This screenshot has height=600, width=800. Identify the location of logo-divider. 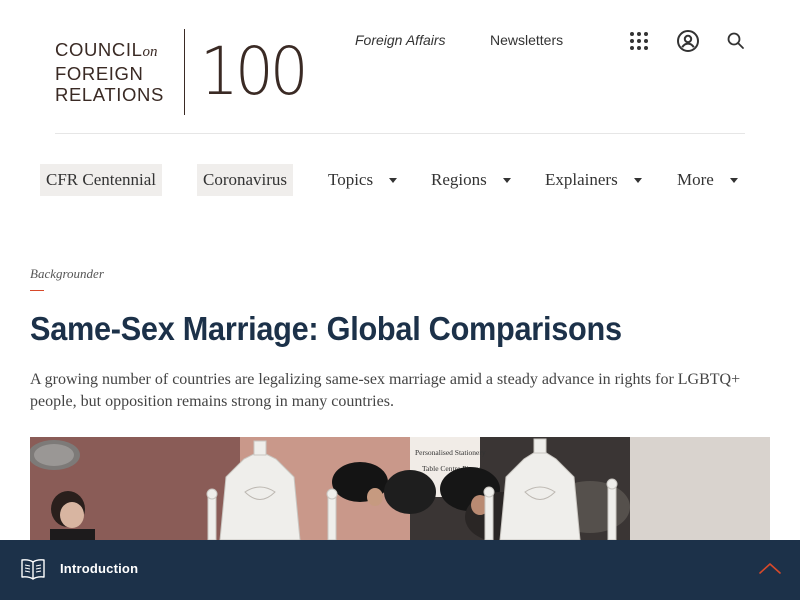
(184, 72).